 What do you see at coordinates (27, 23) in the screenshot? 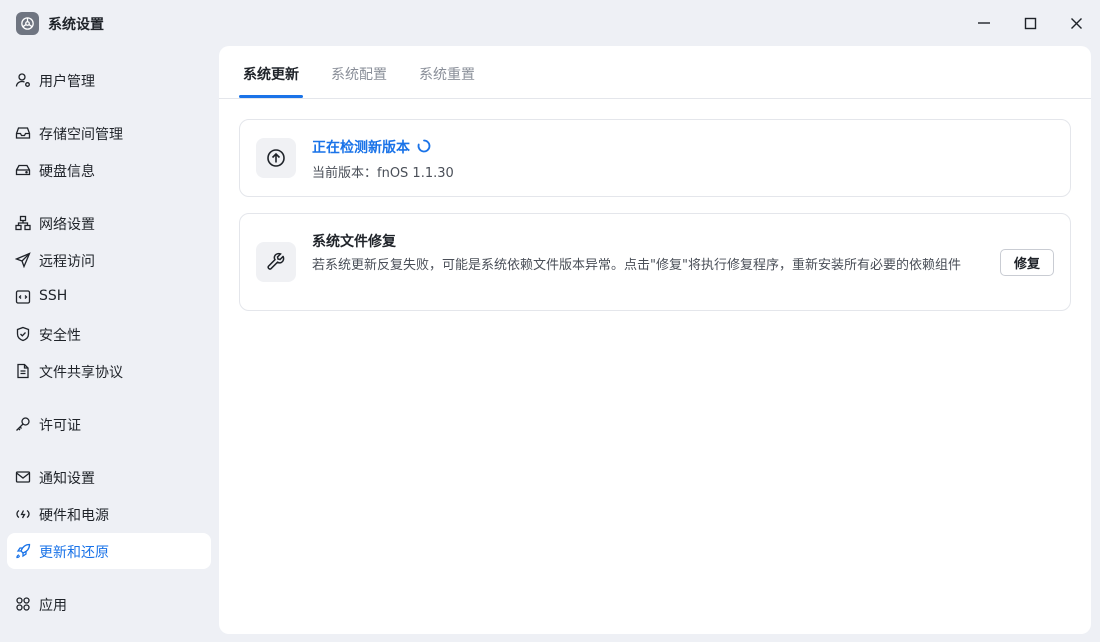
I see `settings-app-icon` at bounding box center [27, 23].